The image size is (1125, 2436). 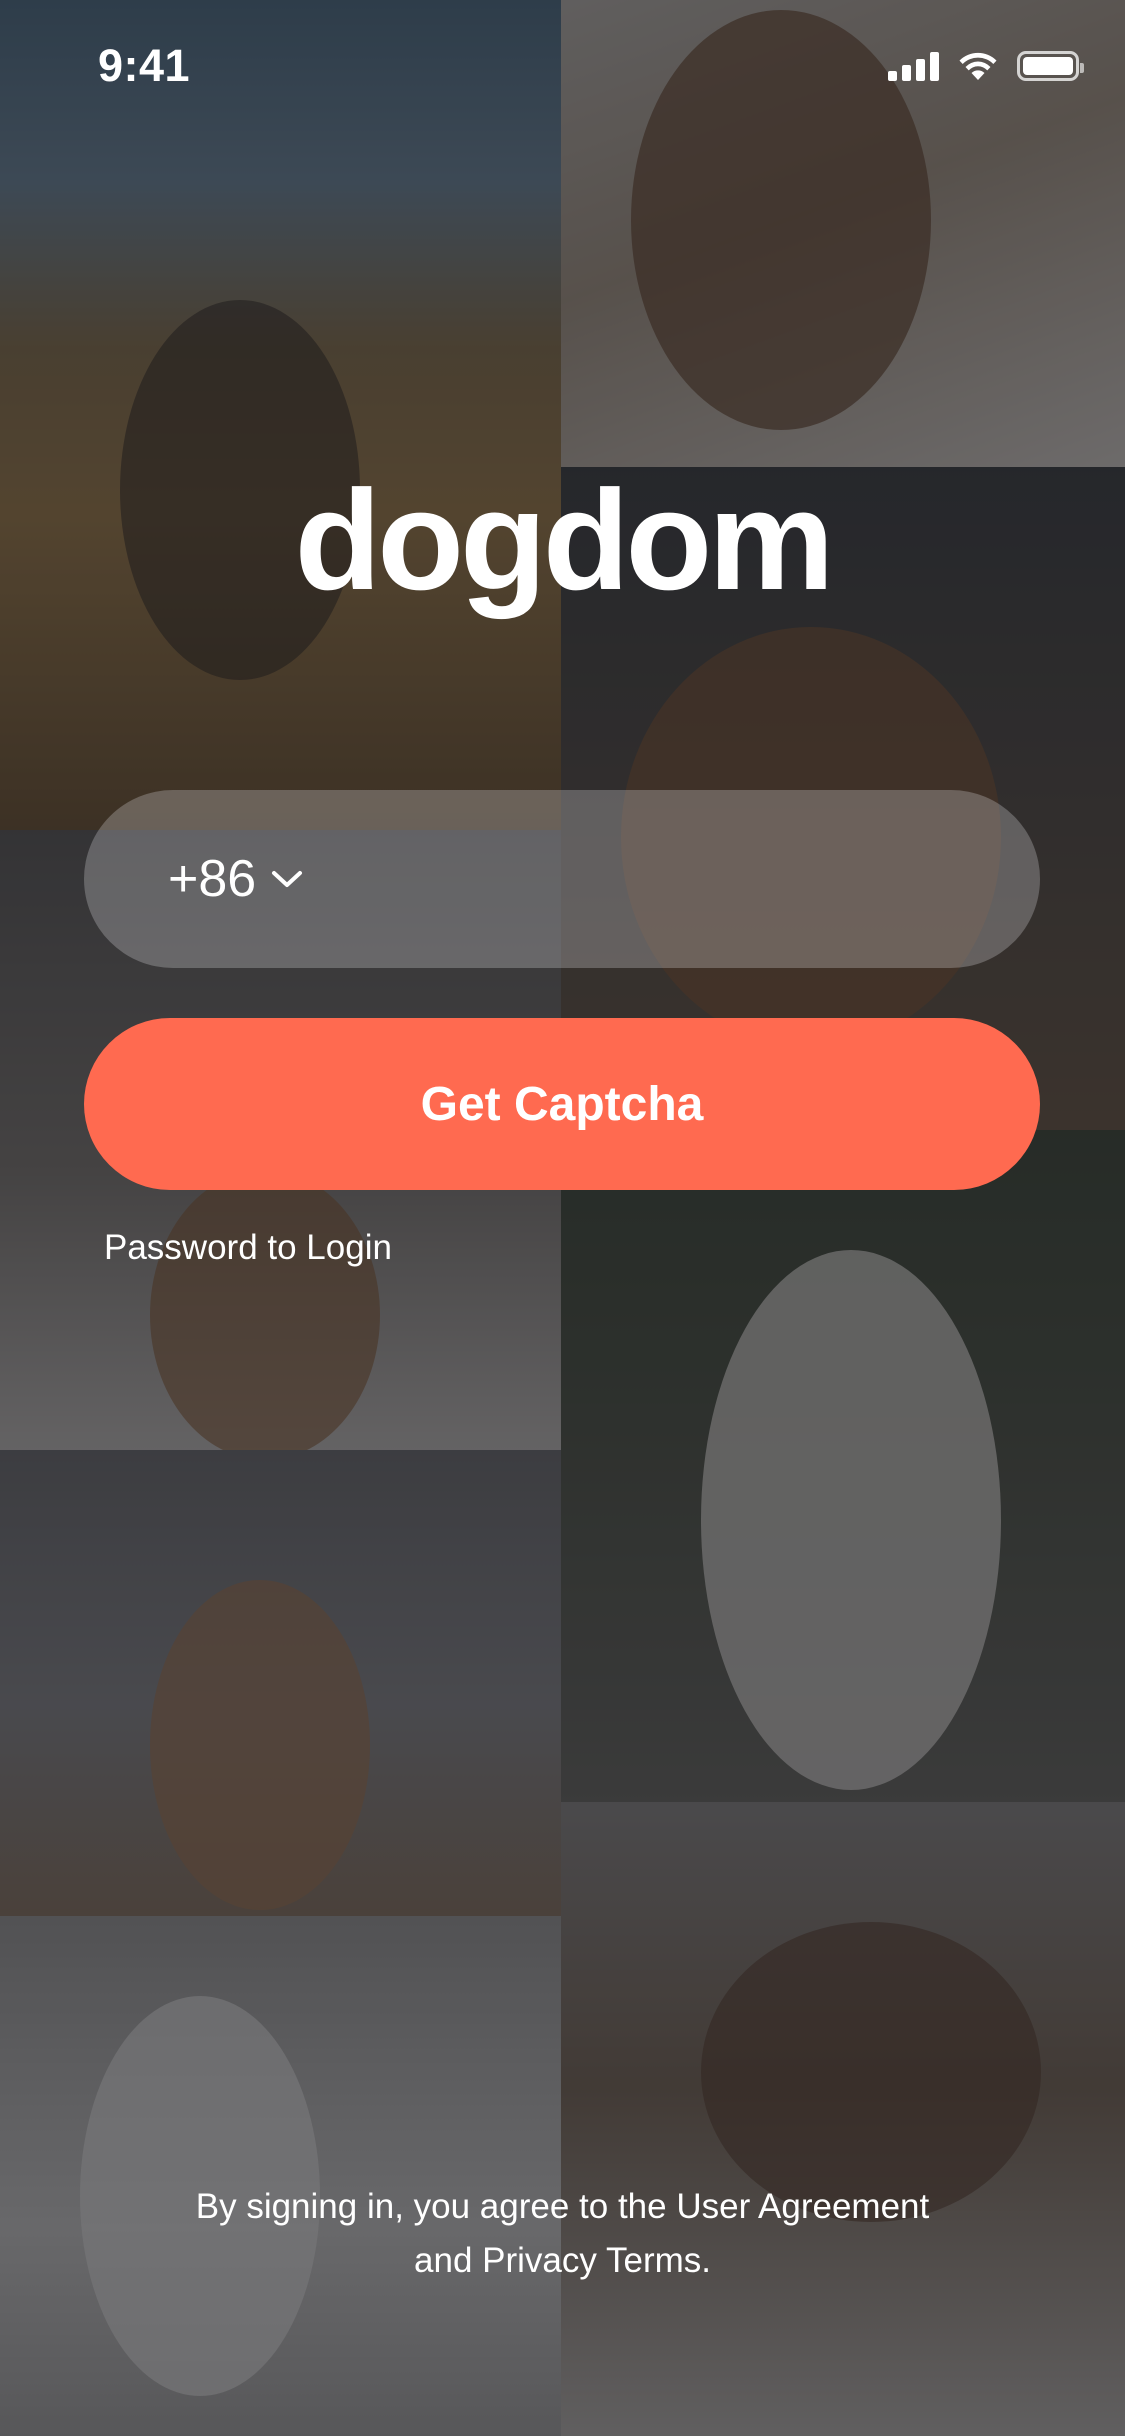 I want to click on status-icons, so click(x=986, y=65).